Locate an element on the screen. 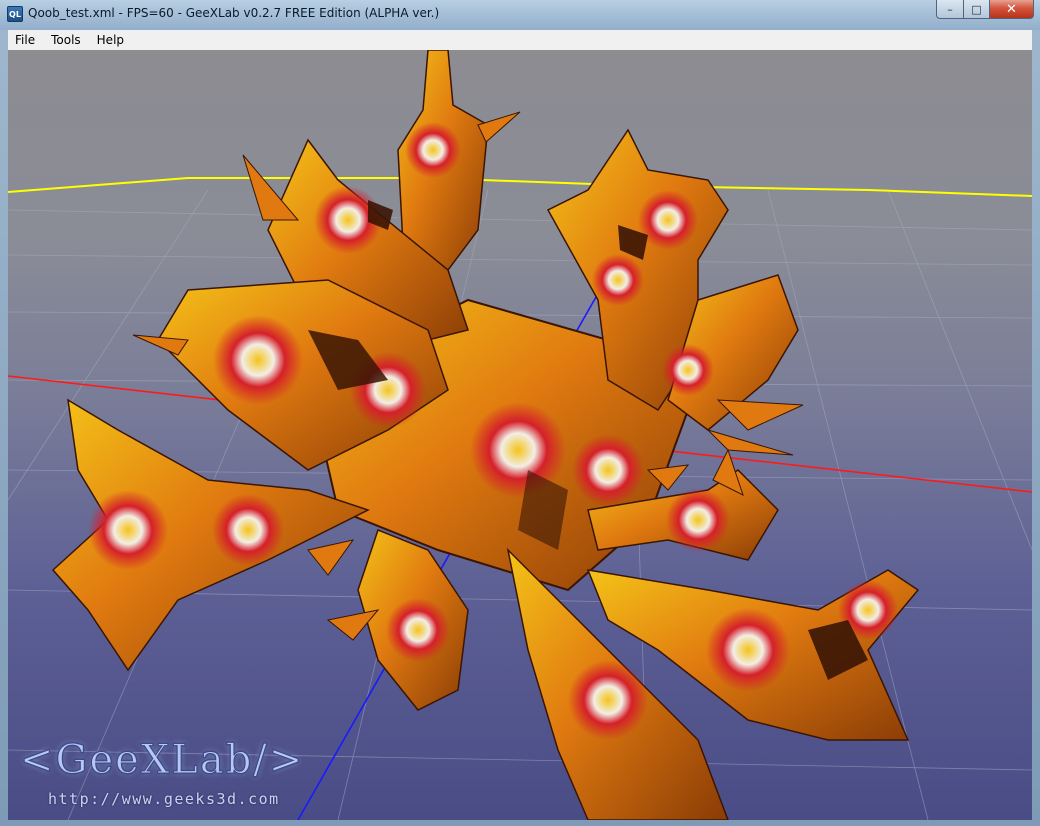  close-button: ✕ is located at coordinates (1011, 9).